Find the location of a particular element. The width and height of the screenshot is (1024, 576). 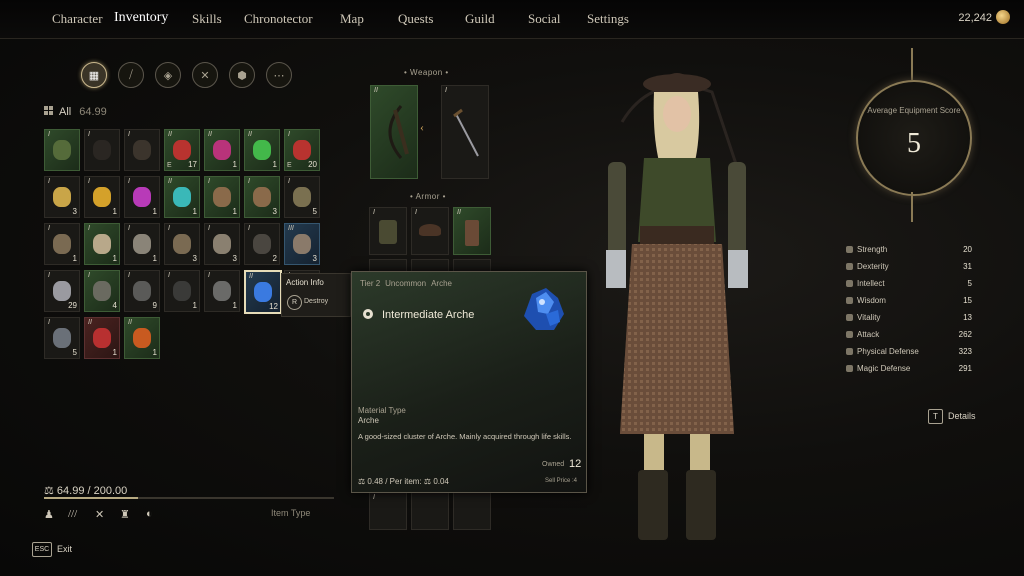

dexterity-icon is located at coordinates (849, 266).